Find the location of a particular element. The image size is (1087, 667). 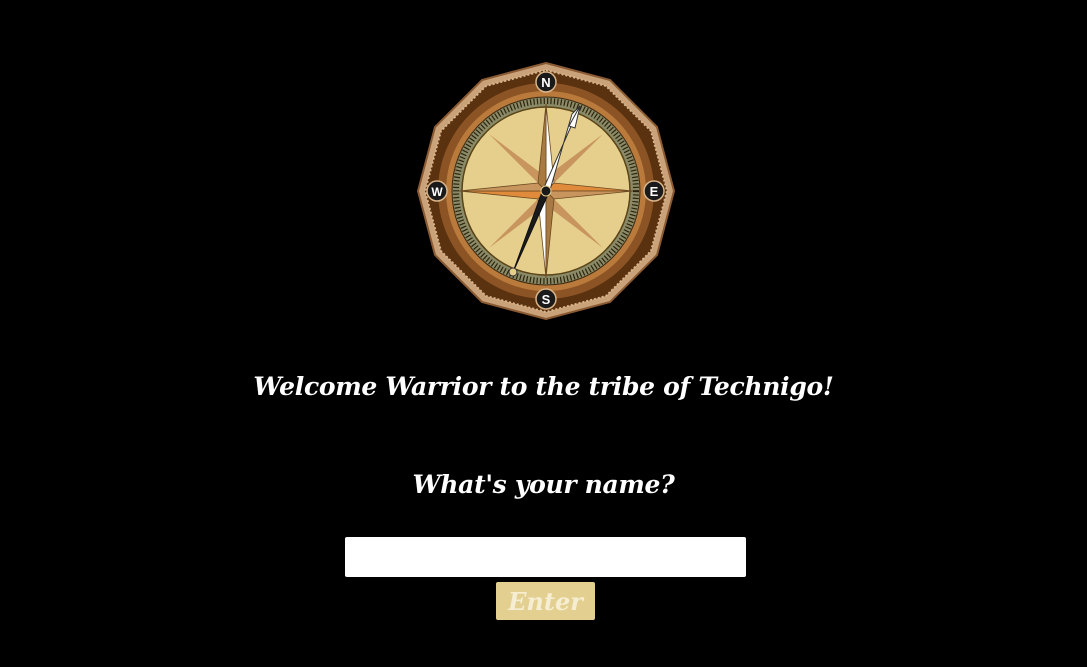

compass-north-badge: N is located at coordinates (546, 82).